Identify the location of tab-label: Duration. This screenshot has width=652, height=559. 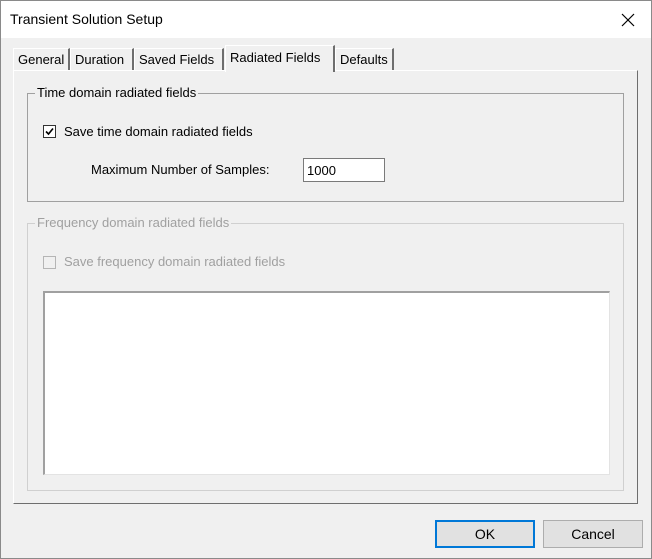
(100, 59).